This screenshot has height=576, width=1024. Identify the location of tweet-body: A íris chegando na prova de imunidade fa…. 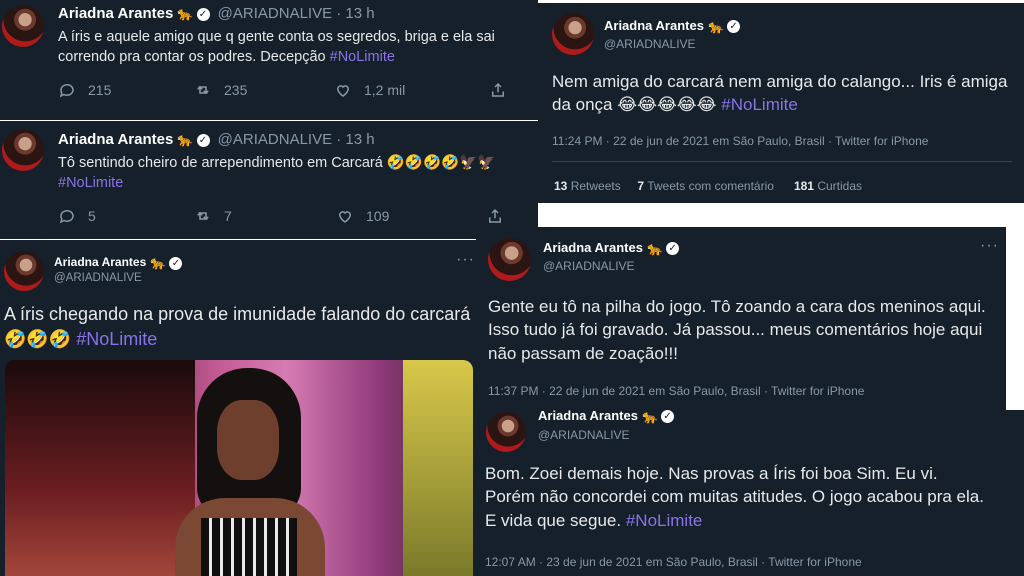
(237, 326).